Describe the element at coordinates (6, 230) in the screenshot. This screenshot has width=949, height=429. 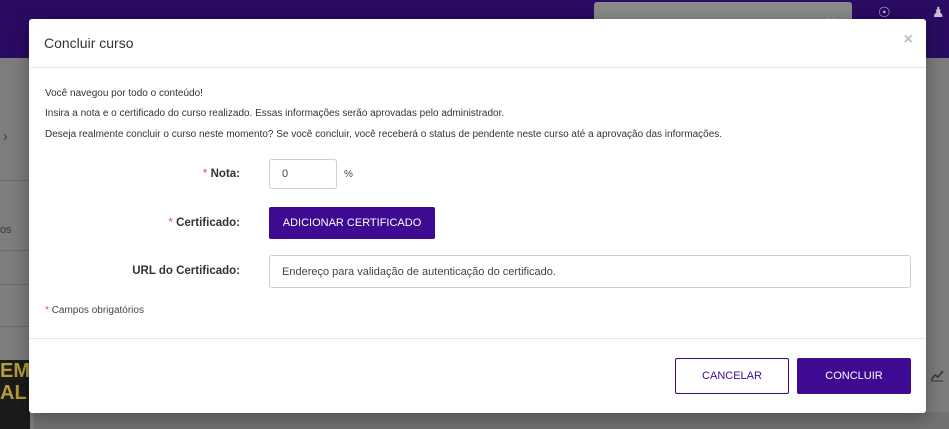
I see `partial-tab-label: os` at that location.